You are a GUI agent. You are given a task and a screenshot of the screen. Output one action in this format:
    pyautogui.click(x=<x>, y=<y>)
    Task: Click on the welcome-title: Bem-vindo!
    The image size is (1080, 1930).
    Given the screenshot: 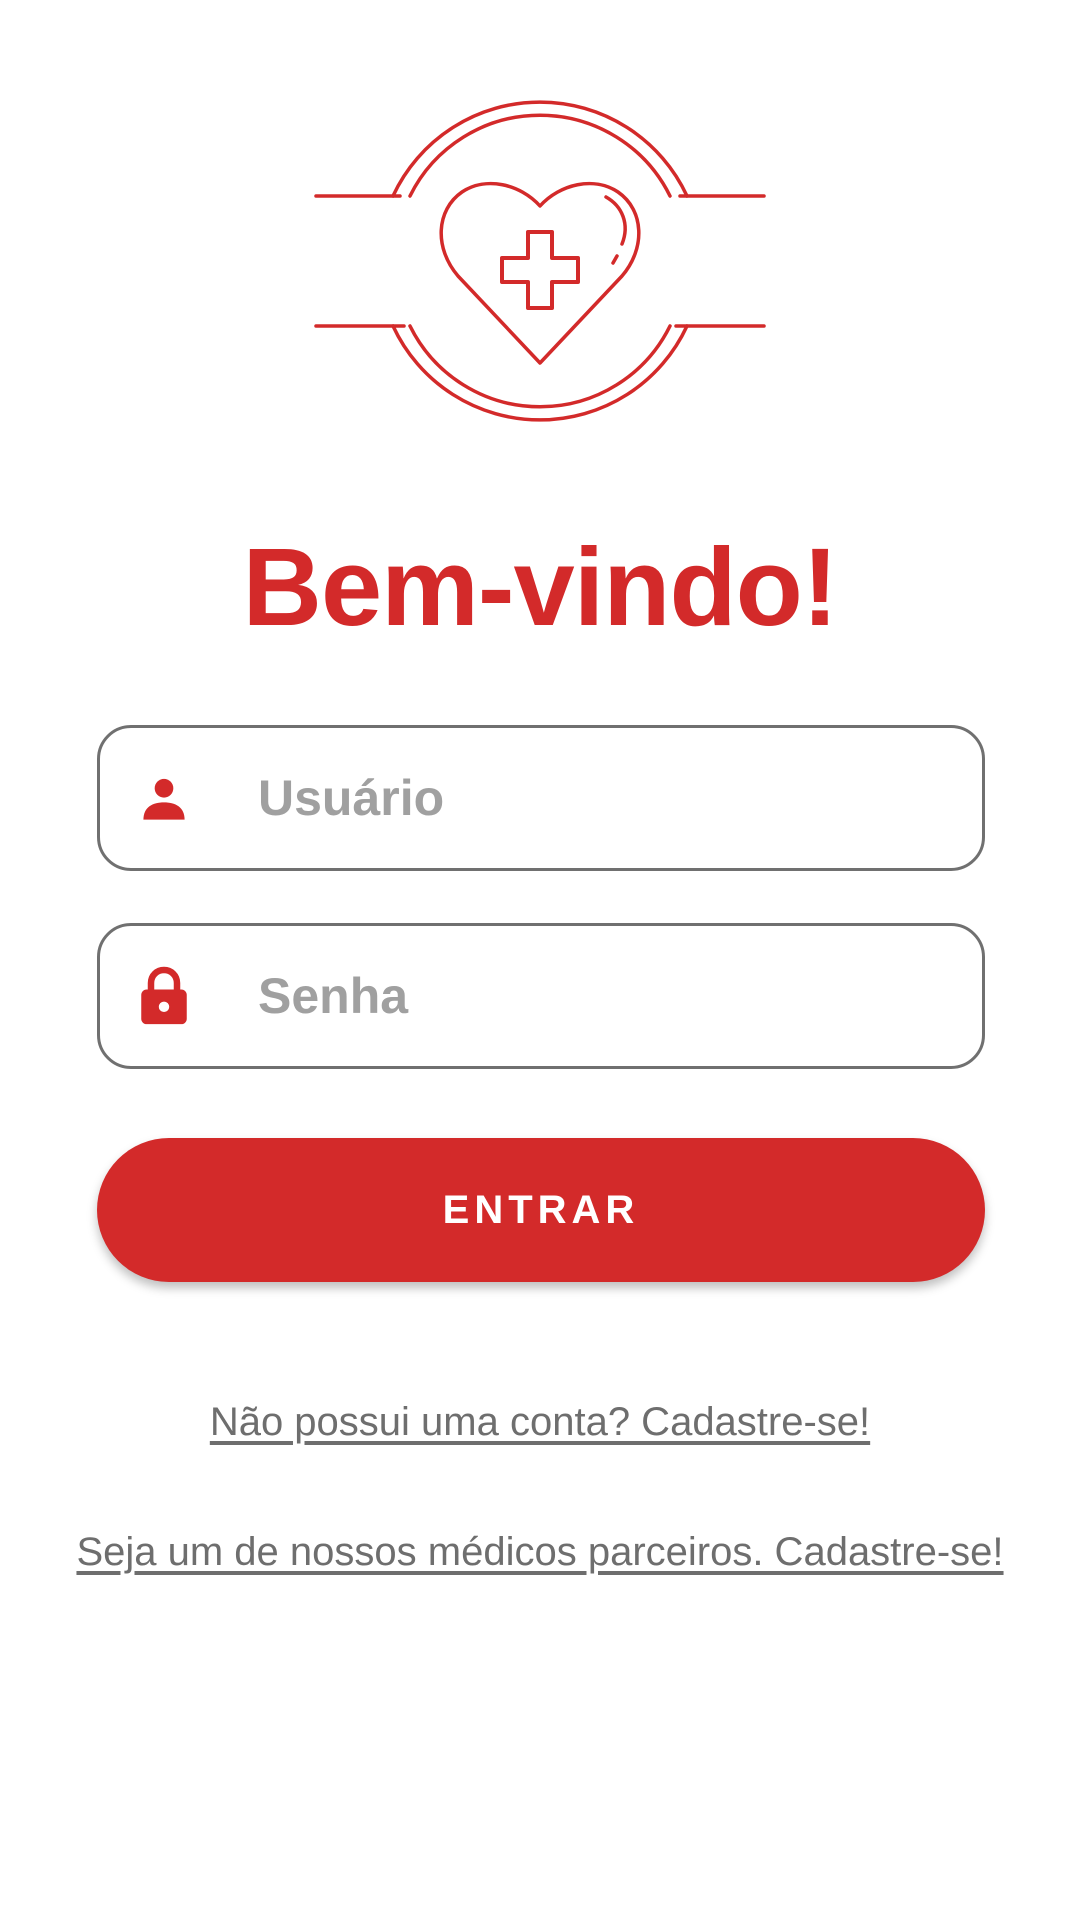 What is the action you would take?
    pyautogui.click(x=540, y=587)
    